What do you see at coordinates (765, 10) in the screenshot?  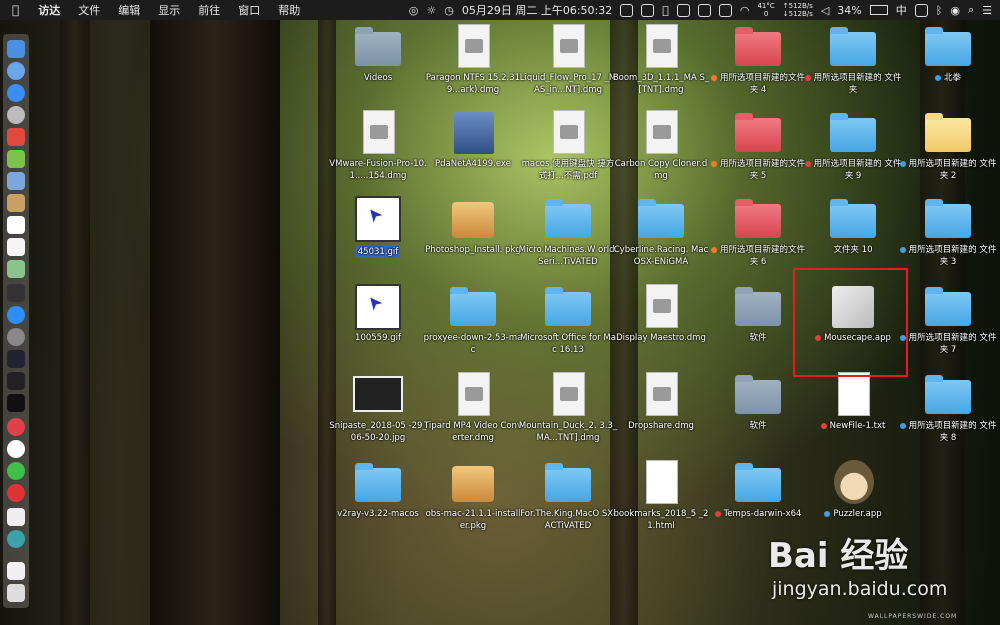 I see `cpu-stats: 41°C 0` at bounding box center [765, 10].